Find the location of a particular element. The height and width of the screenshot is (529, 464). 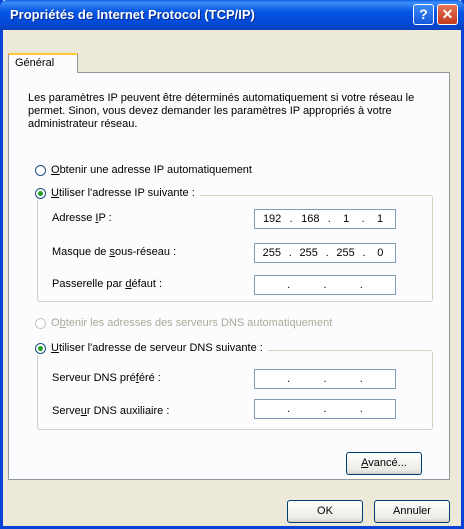

octet-1: 255 is located at coordinates (271, 253).